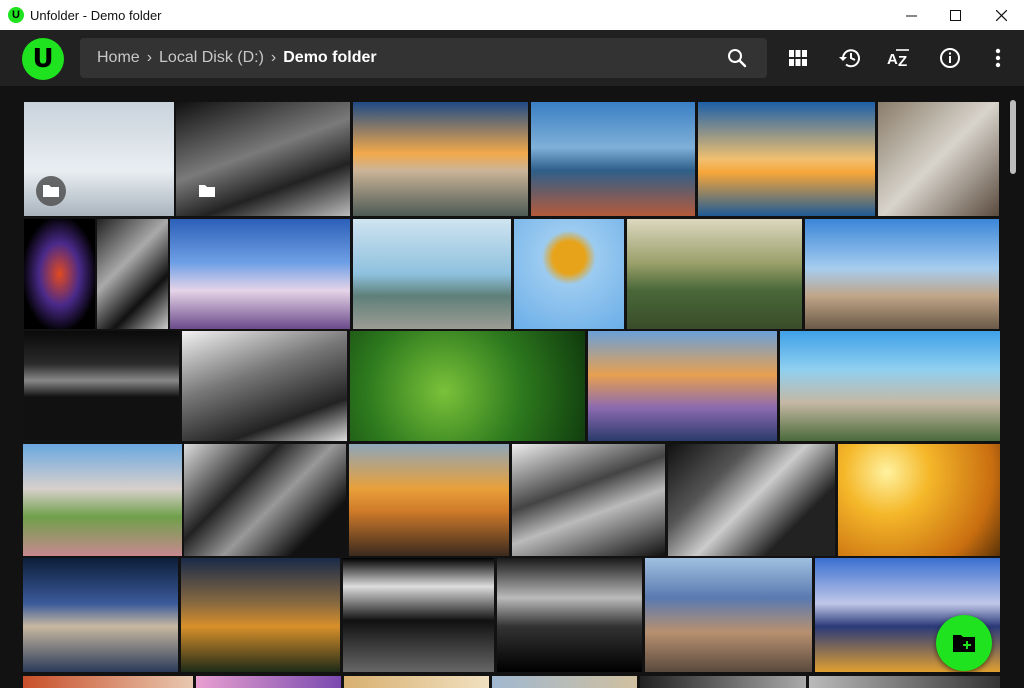  Describe the element at coordinates (849, 58) in the screenshot. I see `history-icon` at that location.